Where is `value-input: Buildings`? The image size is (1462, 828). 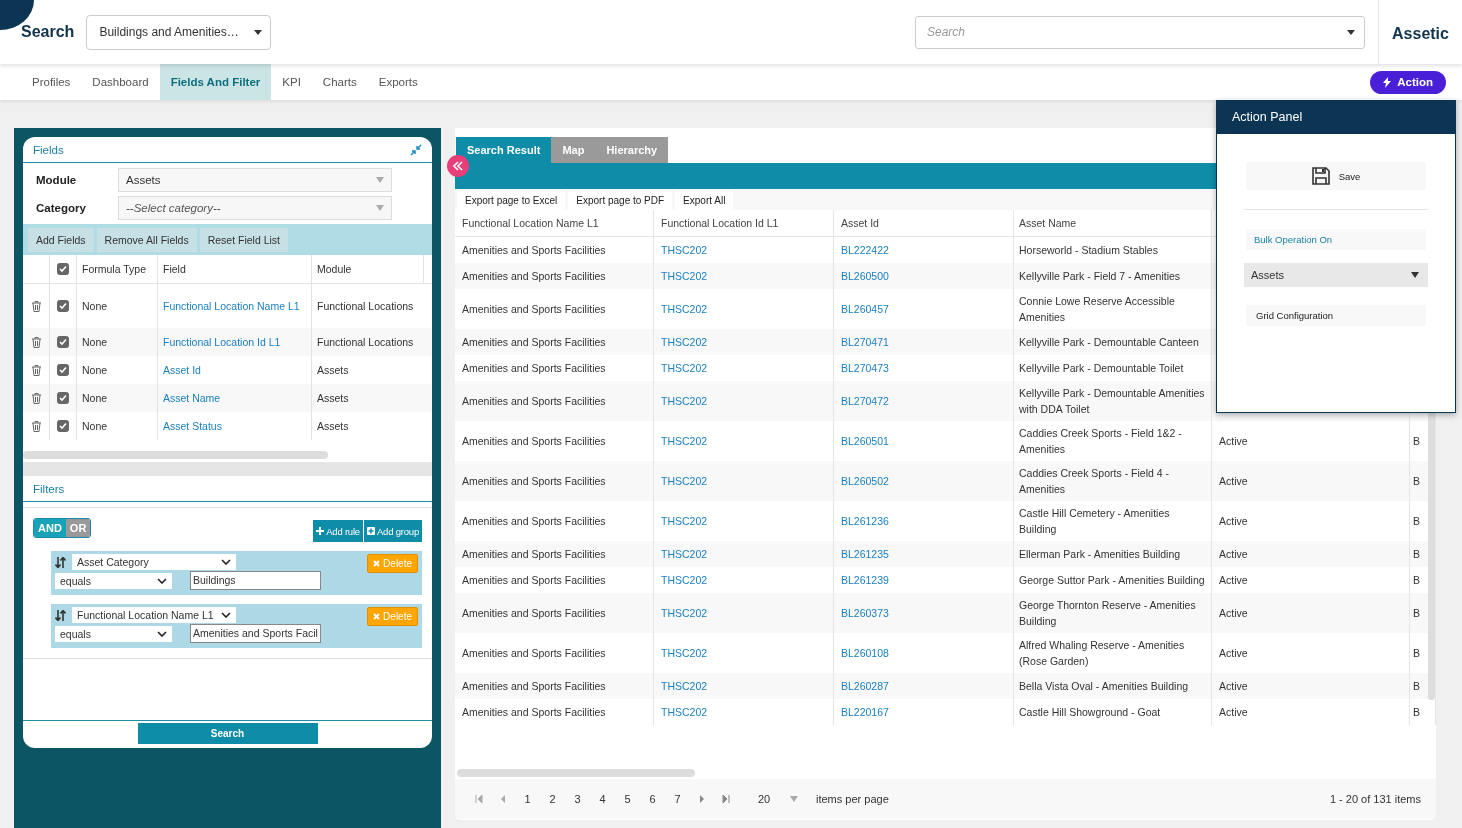 value-input: Buildings is located at coordinates (255, 580).